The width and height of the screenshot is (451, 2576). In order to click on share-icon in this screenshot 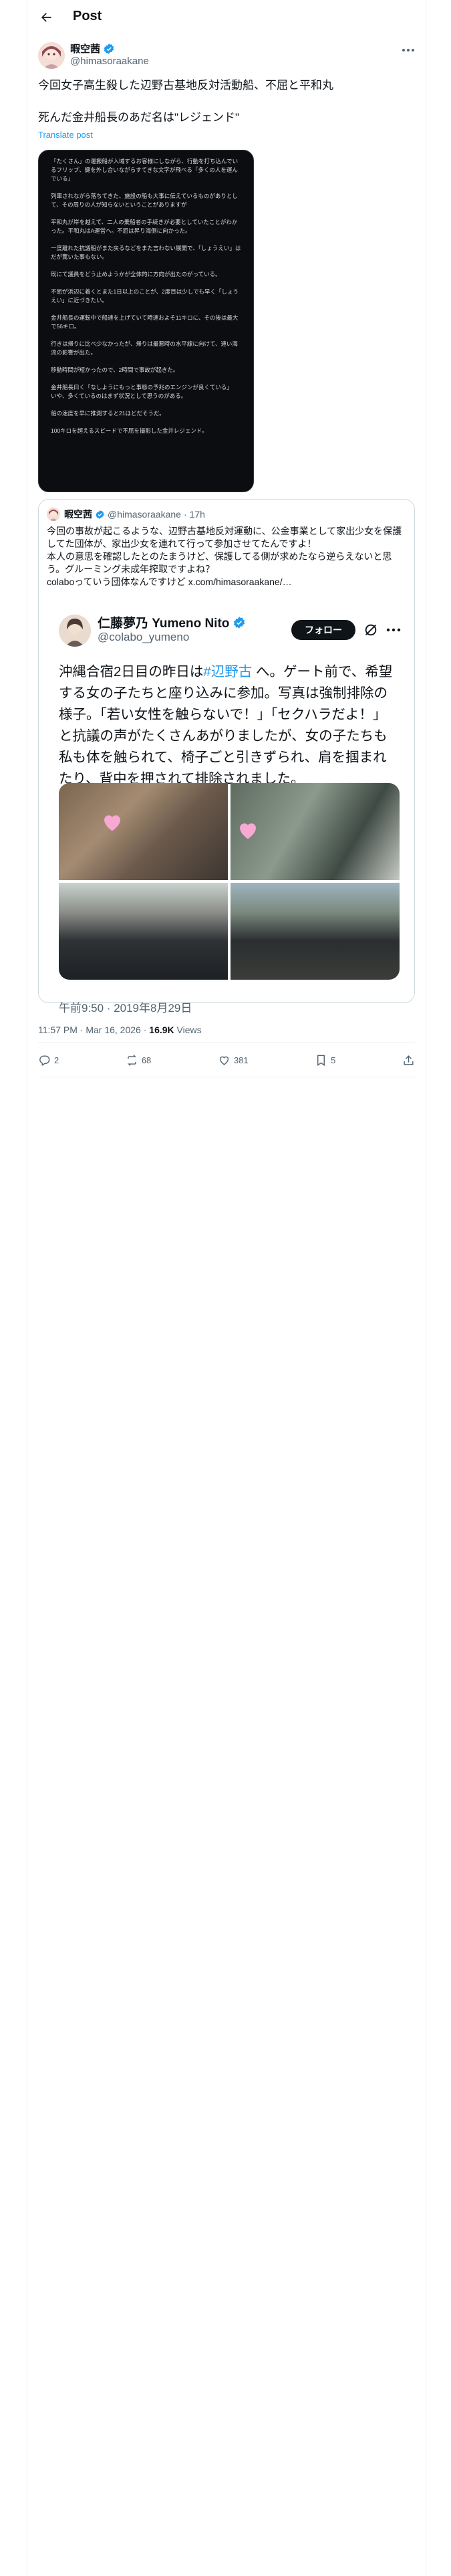, I will do `click(409, 1060)`.